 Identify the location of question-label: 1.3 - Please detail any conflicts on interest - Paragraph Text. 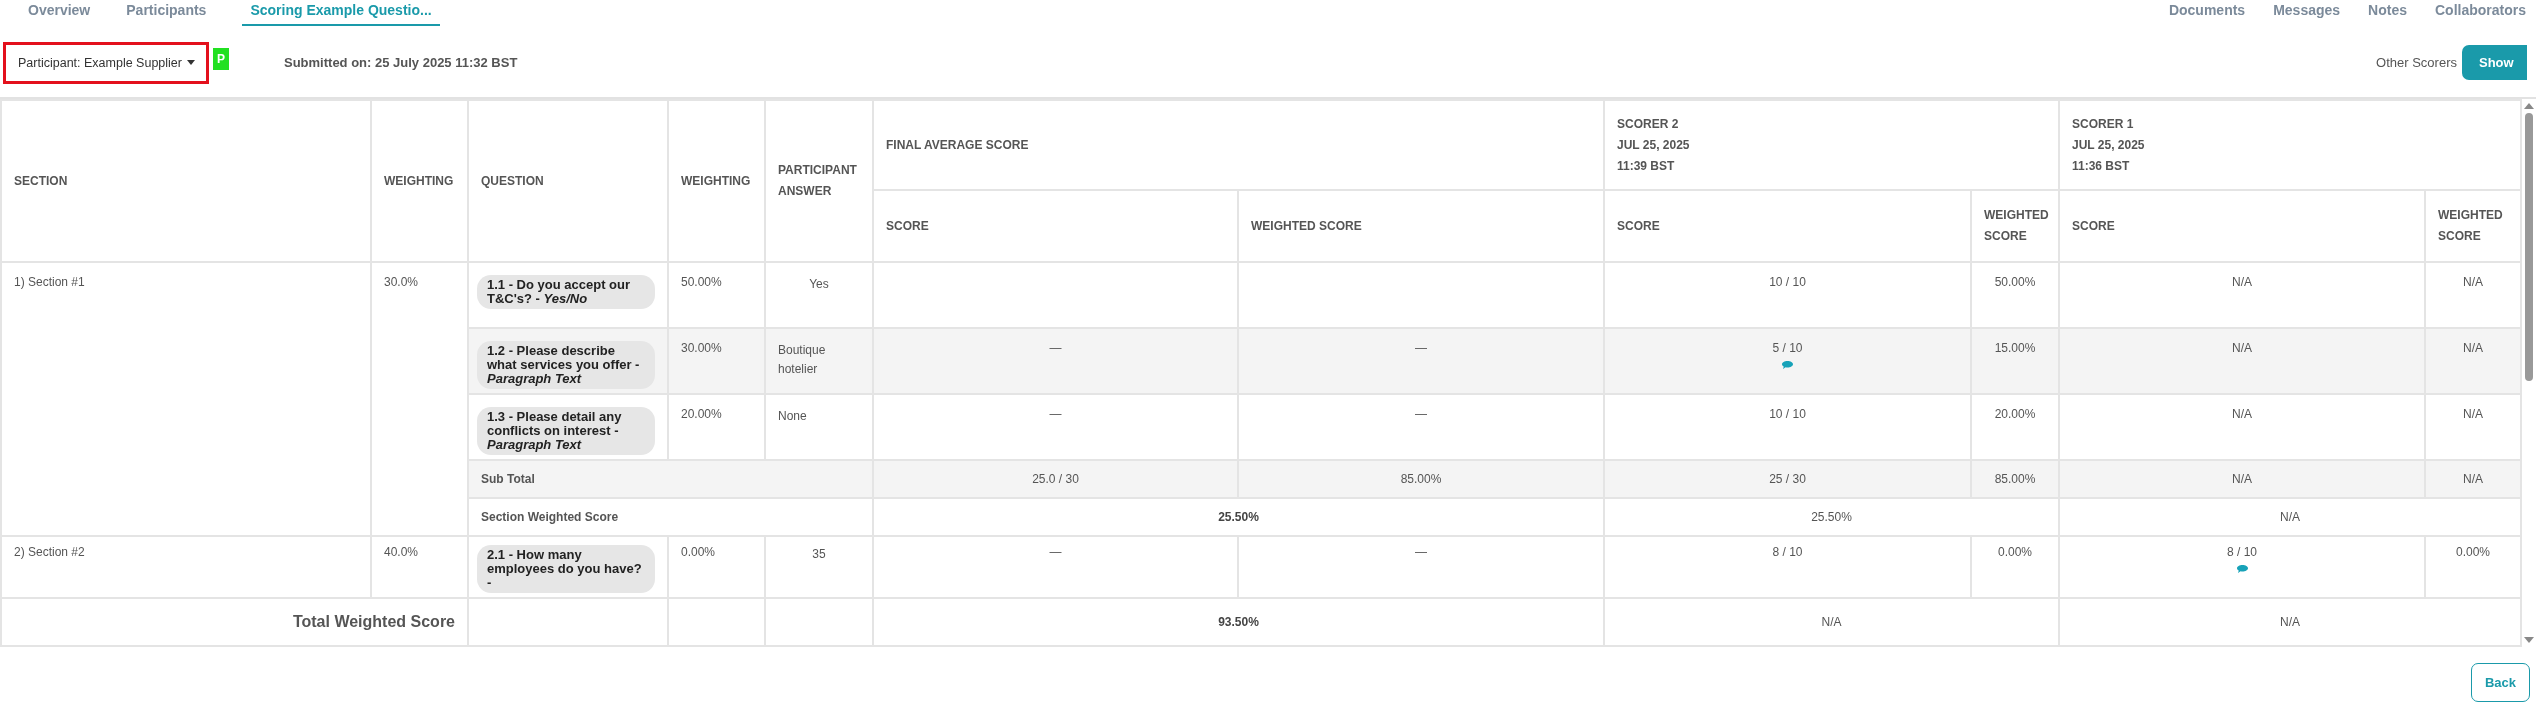
(566, 431).